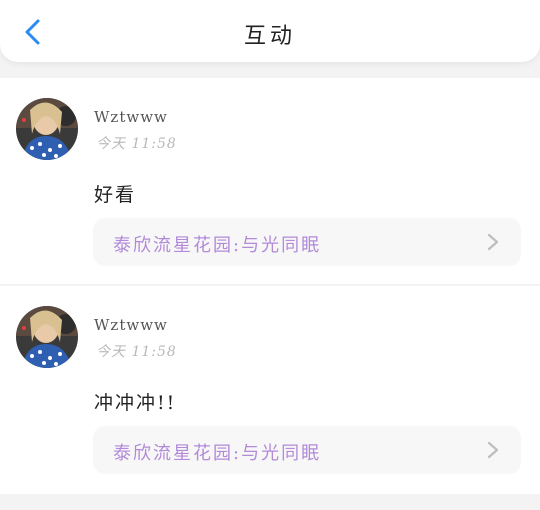 The width and height of the screenshot is (540, 510). Describe the element at coordinates (135, 403) in the screenshot. I see `comment-text: 冲冲冲!!` at that location.